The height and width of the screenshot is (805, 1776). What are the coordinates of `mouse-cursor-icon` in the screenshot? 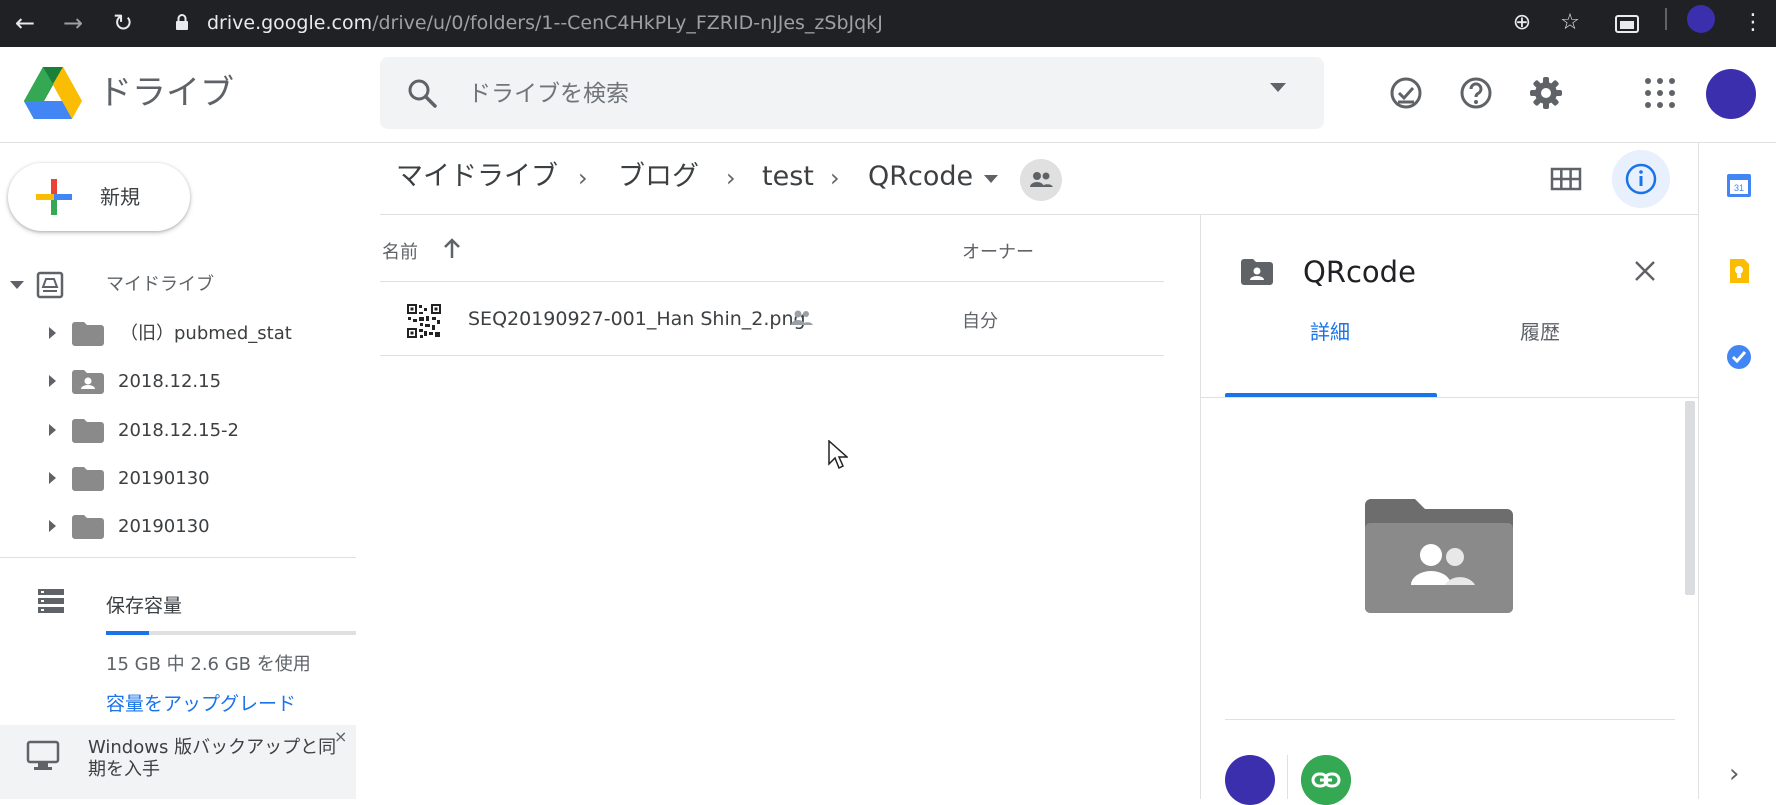 It's located at (838, 455).